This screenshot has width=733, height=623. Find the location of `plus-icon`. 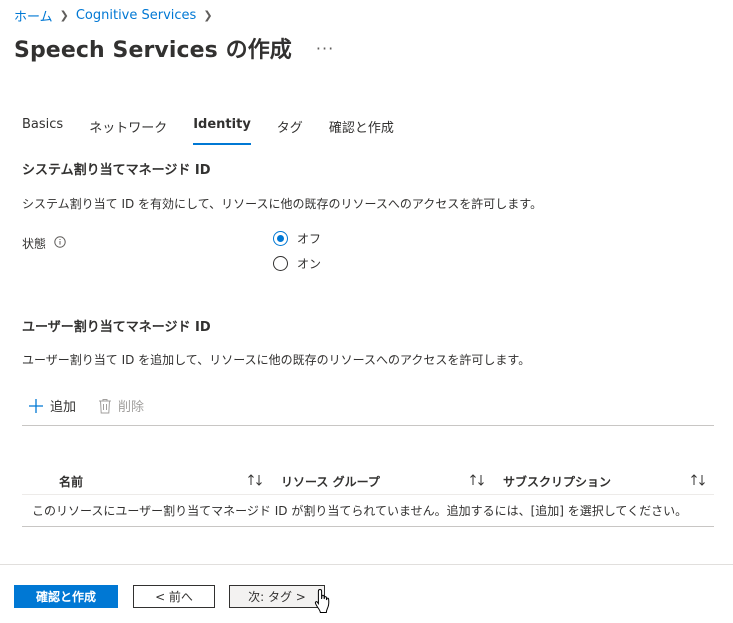

plus-icon is located at coordinates (36, 405).